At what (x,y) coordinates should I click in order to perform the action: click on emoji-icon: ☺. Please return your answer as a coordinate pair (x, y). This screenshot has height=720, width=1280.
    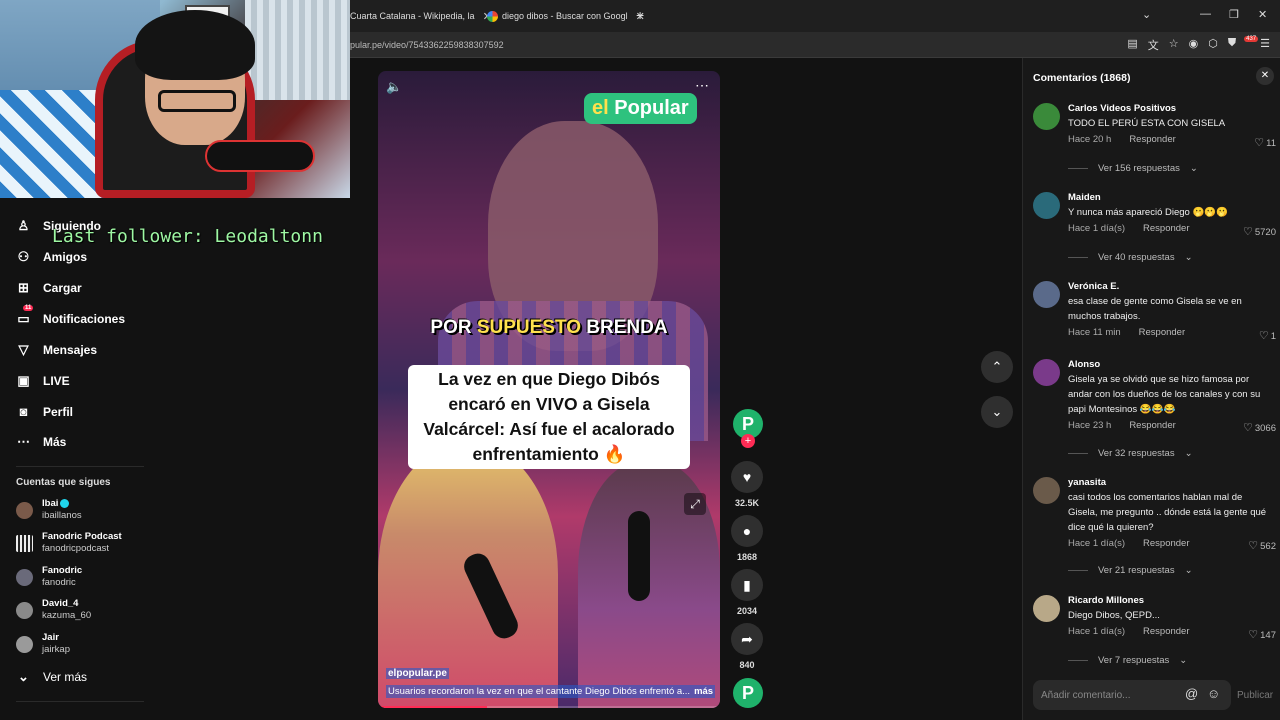
    Looking at the image, I should click on (1213, 693).